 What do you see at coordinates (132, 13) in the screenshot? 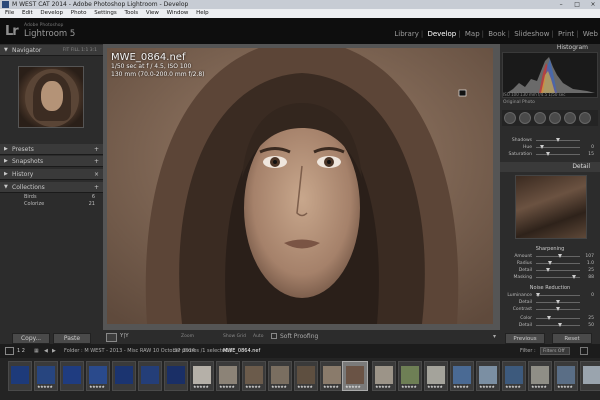
I see `menu-tools: Tools` at bounding box center [132, 13].